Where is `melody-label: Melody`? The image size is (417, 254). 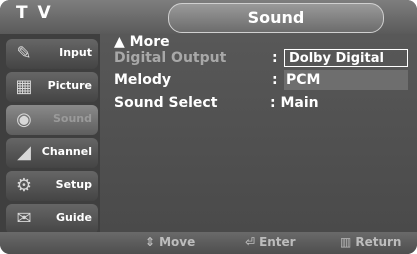
melody-label: Melody is located at coordinates (142, 80).